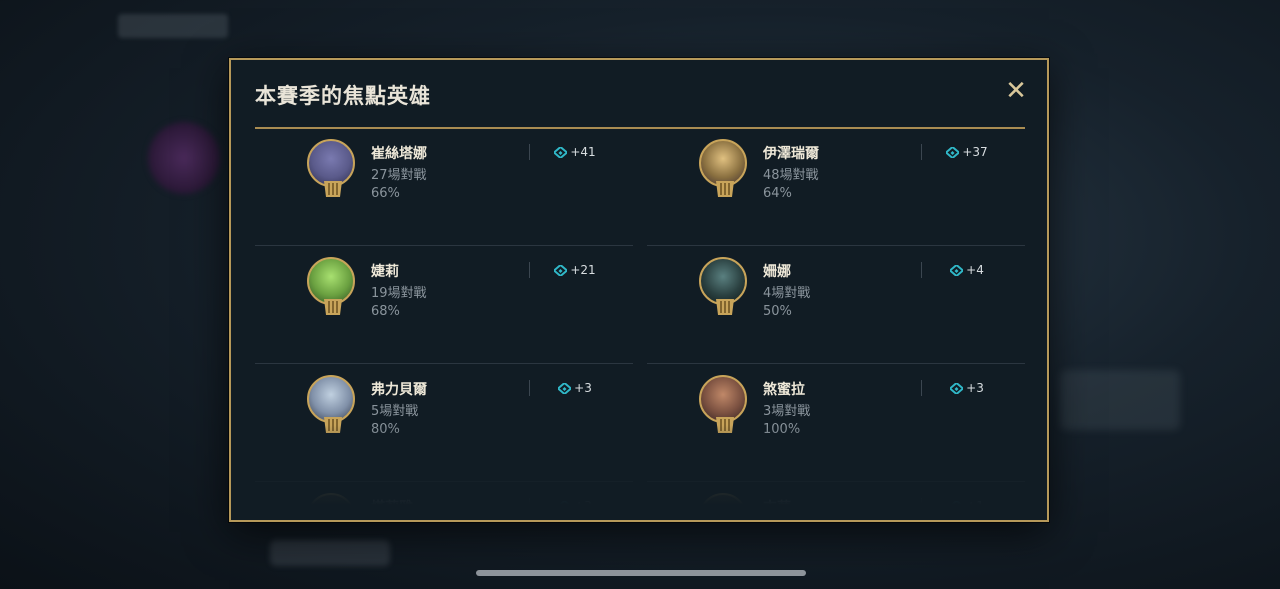 This screenshot has height=589, width=1280. I want to click on close-button: ✕, so click(1016, 91).